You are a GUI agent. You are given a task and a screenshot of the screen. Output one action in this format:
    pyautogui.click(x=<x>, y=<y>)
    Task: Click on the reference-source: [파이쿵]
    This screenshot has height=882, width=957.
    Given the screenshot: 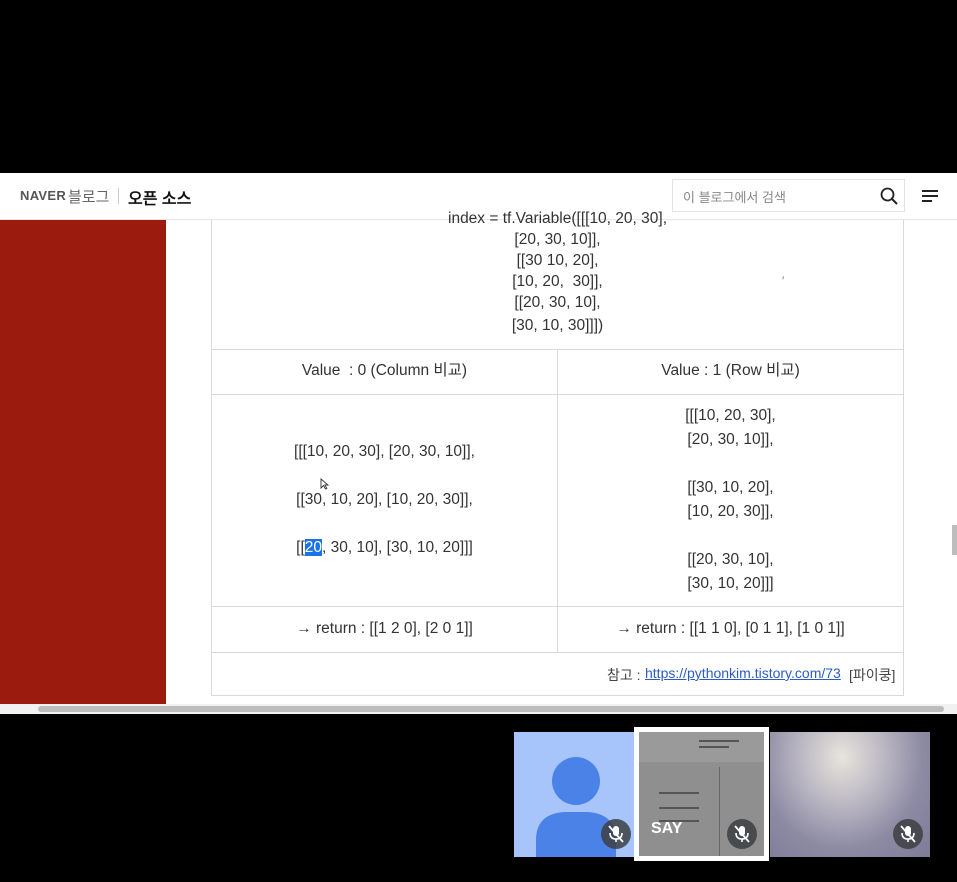 What is the action you would take?
    pyautogui.click(x=872, y=675)
    